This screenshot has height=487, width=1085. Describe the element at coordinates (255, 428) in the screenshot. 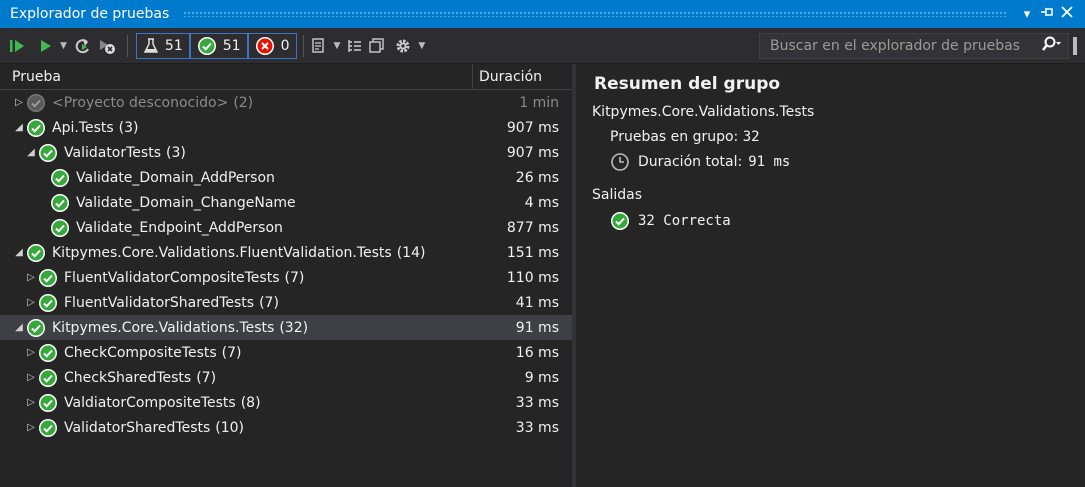

I see `tree-row-name: ValidatorSharedTests (10)` at that location.